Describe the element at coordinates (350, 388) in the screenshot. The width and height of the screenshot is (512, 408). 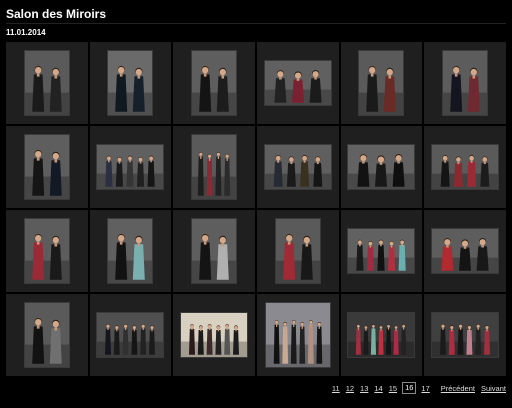
I see `page-link-12: 12` at that location.